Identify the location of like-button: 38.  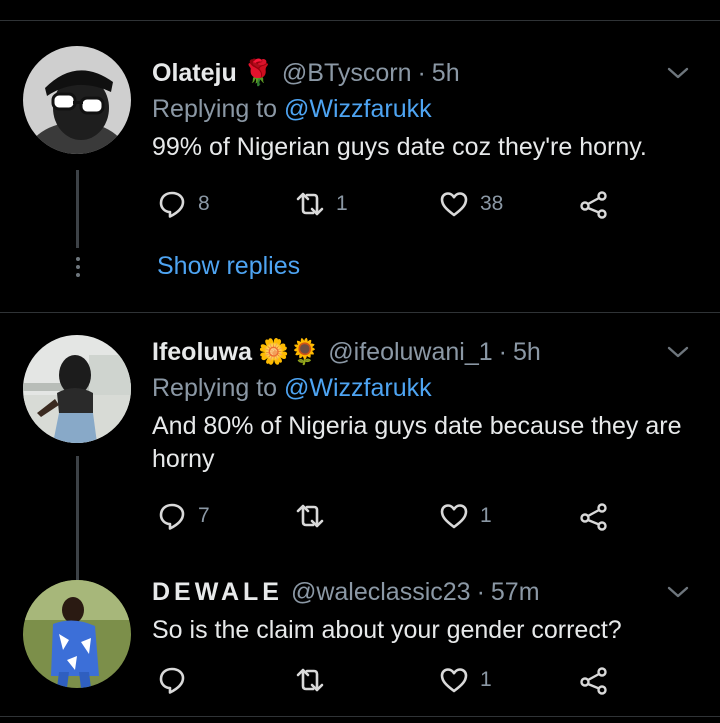
(470, 204).